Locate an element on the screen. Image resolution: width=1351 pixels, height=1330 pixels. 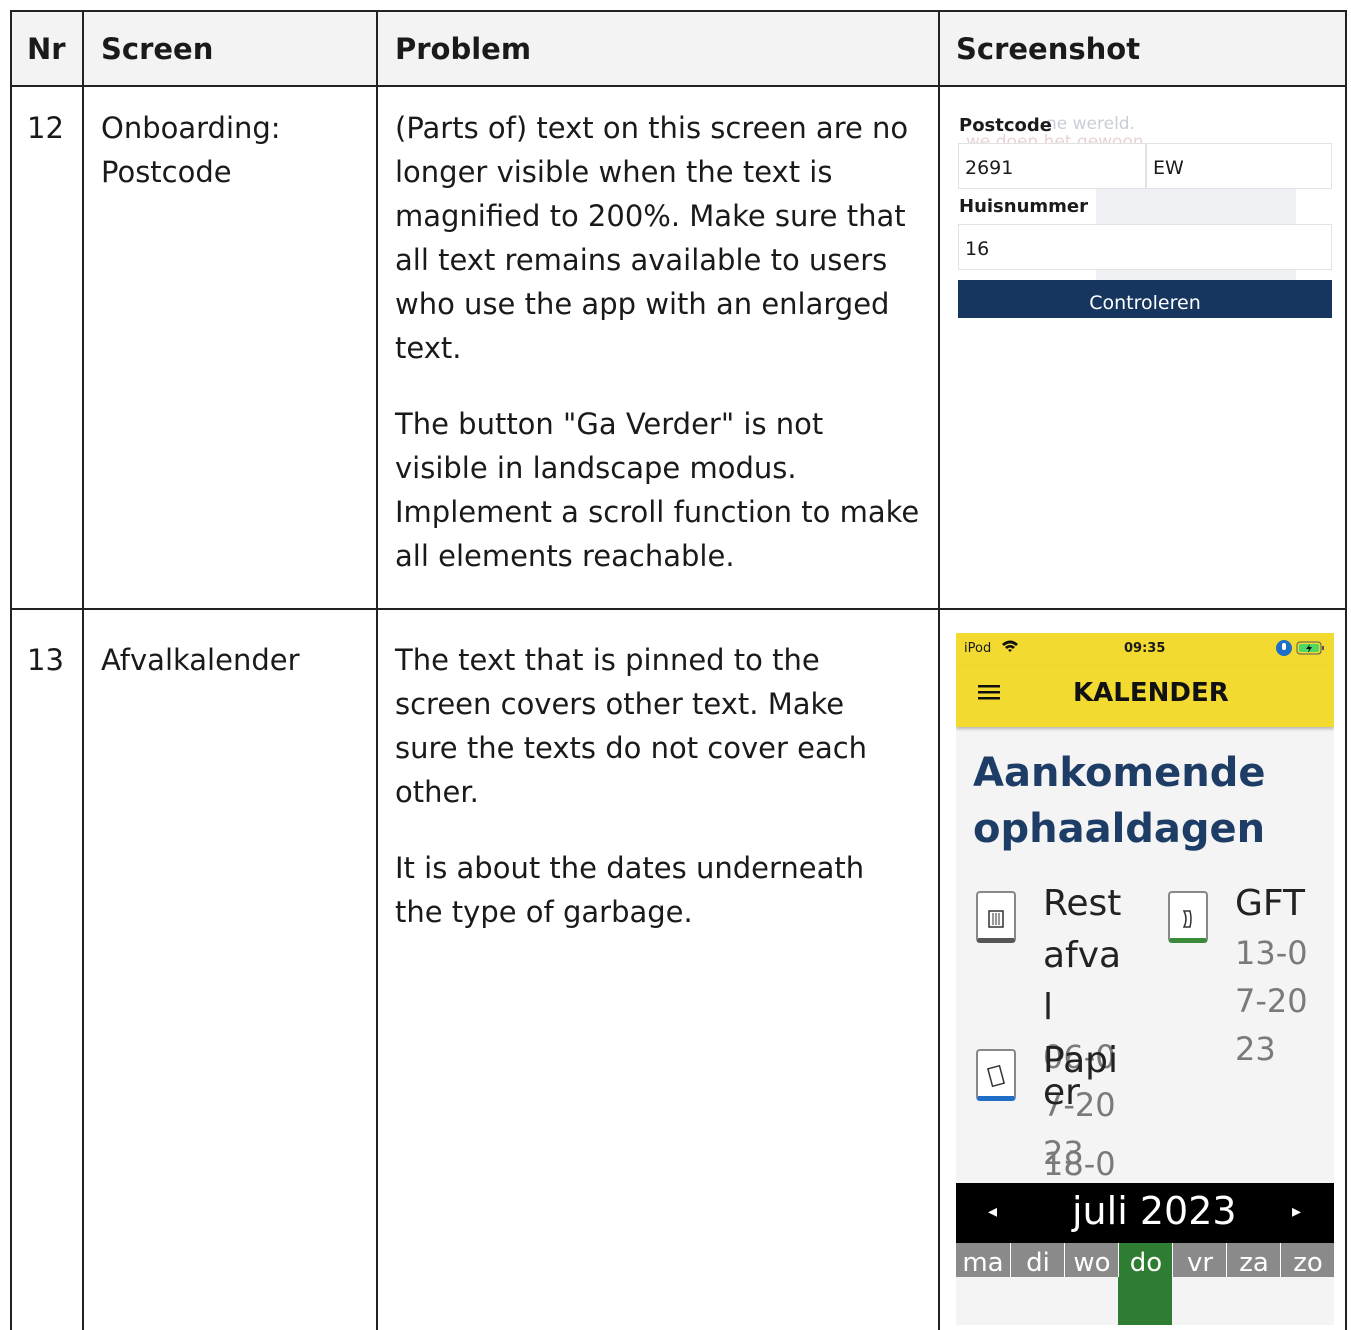
status-time: 09:35 is located at coordinates (1145, 648).